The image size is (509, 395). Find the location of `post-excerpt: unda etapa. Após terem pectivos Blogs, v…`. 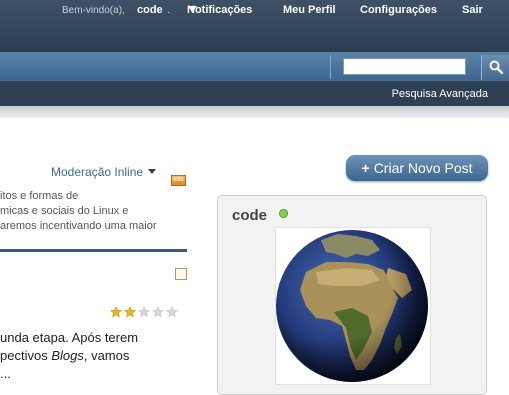

post-excerpt: unda etapa. Após terem pectivos Blogs, v… is located at coordinates (95, 356).